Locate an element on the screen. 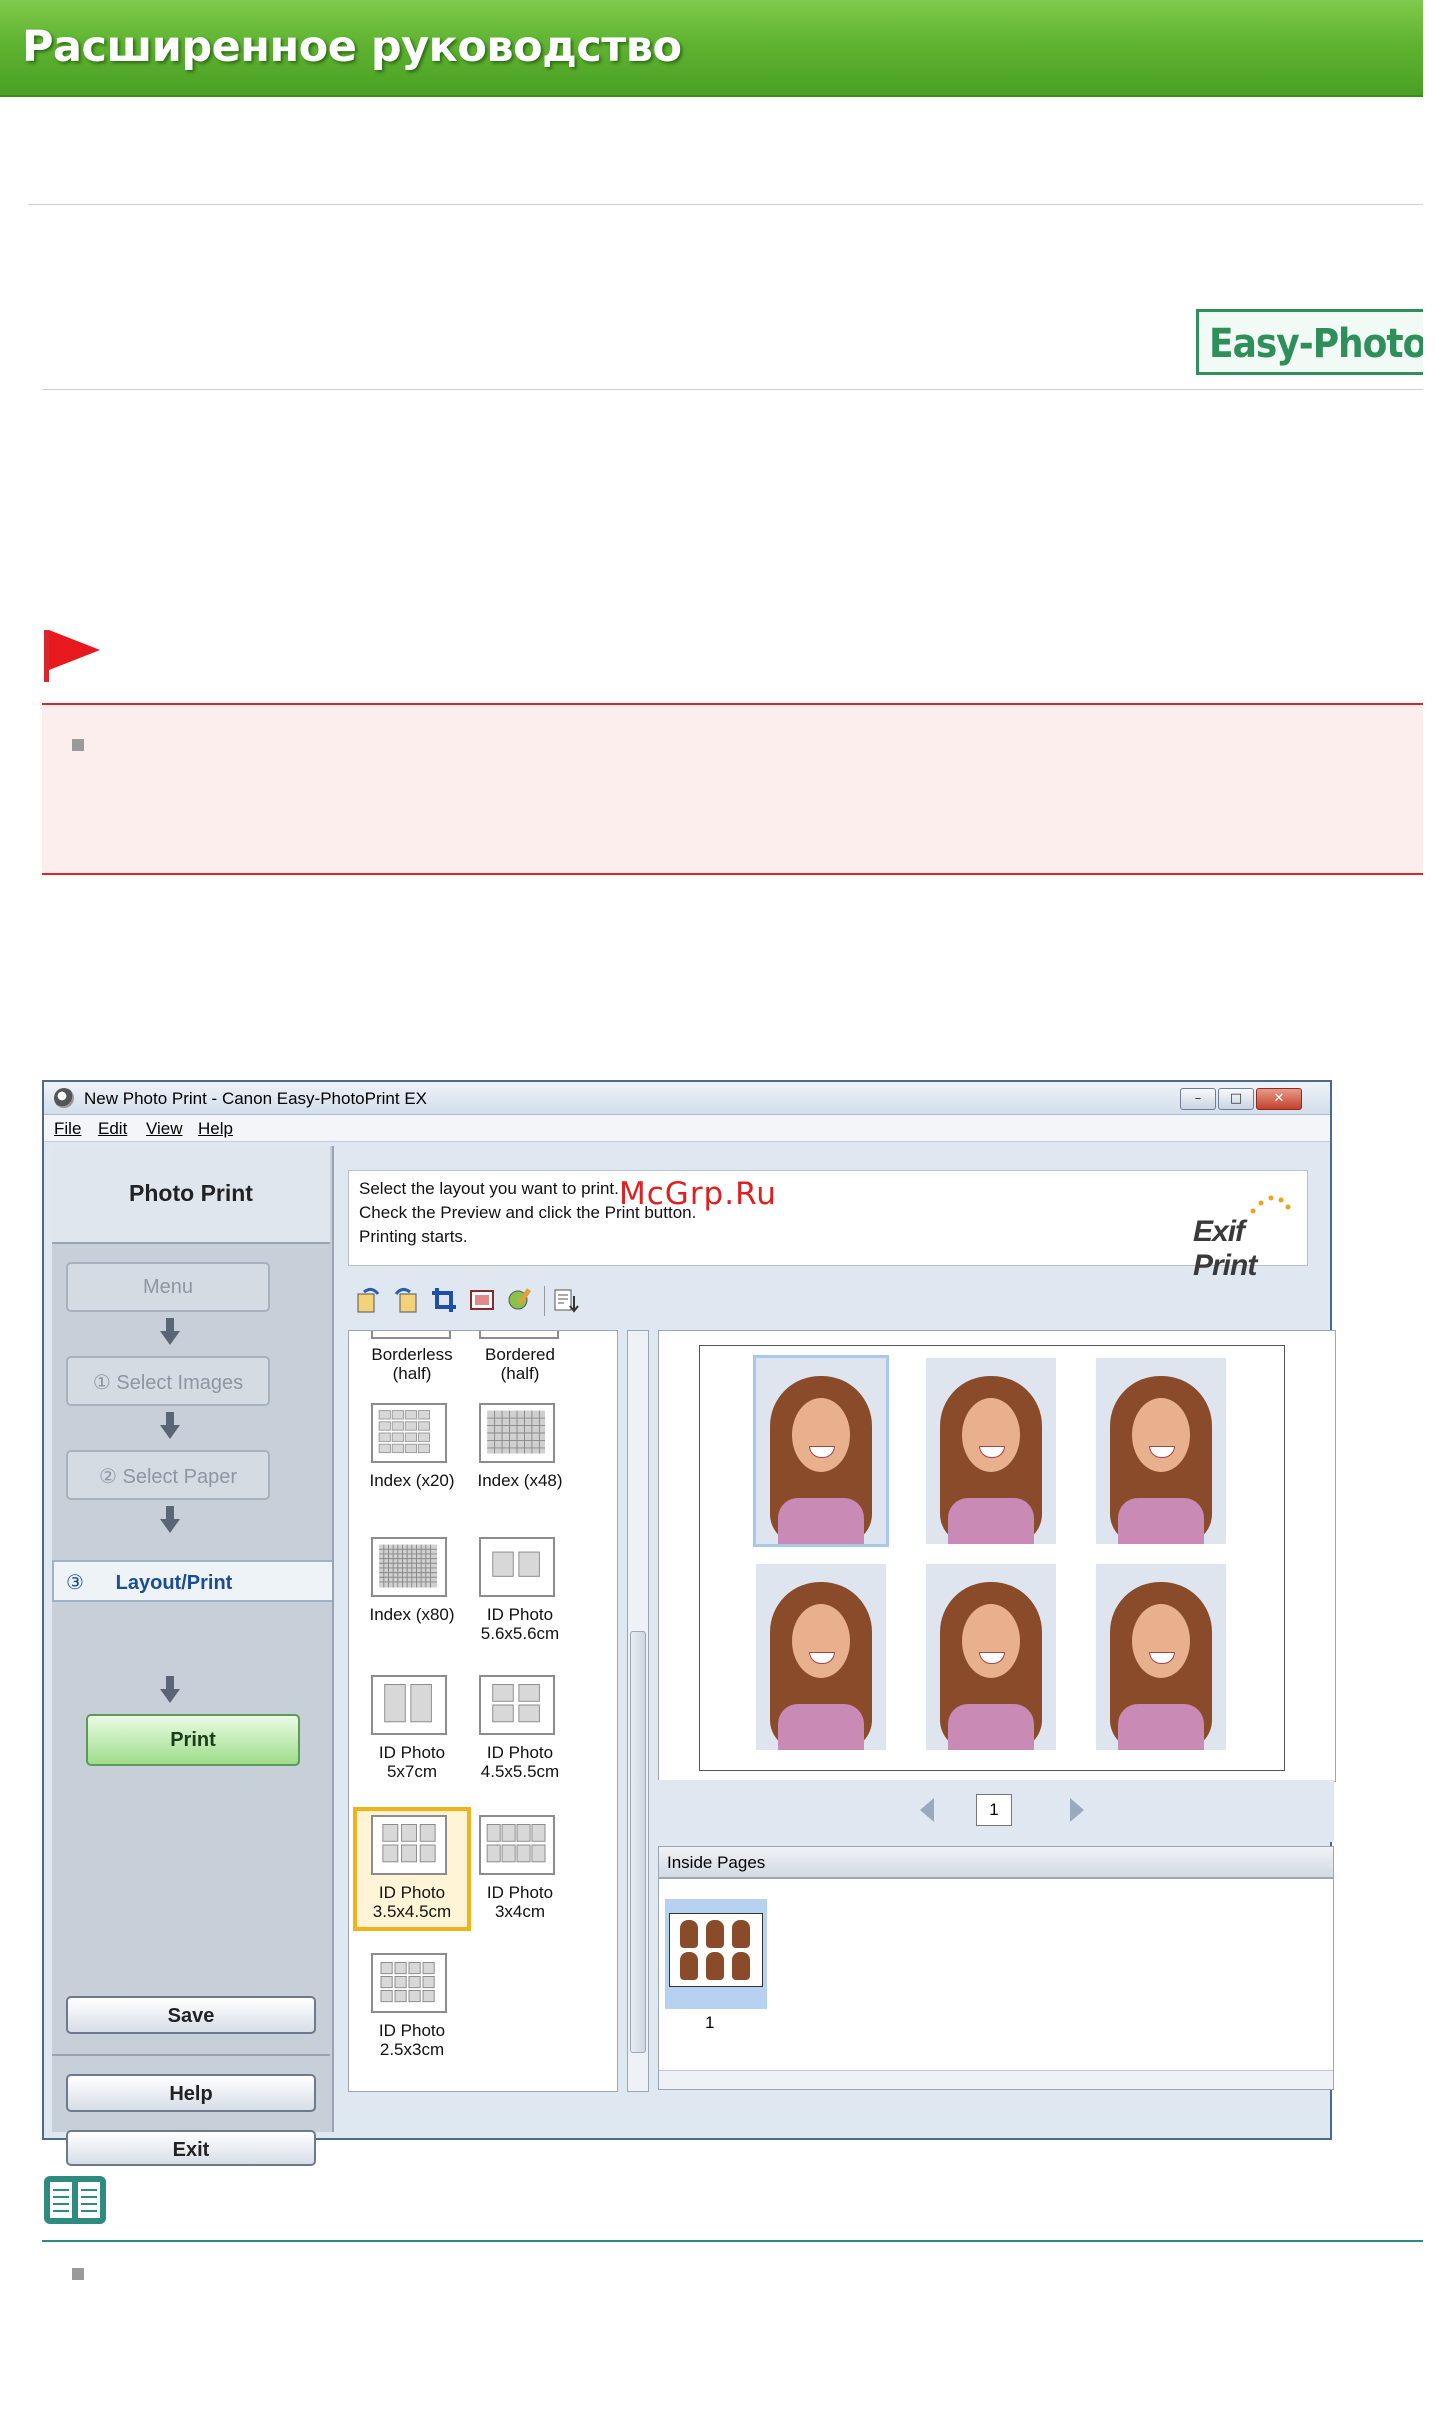  help-button-label: Help is located at coordinates (191, 2094).